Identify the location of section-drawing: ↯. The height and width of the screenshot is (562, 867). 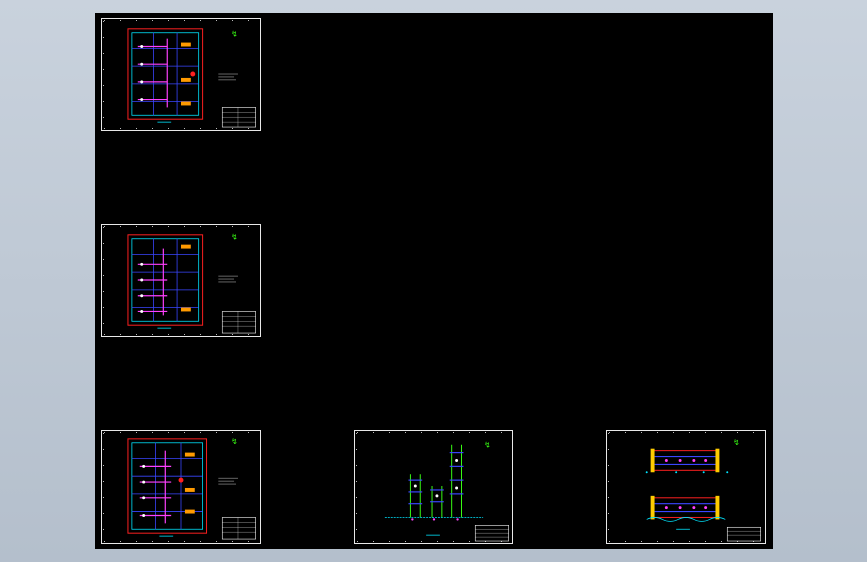
(703, 490).